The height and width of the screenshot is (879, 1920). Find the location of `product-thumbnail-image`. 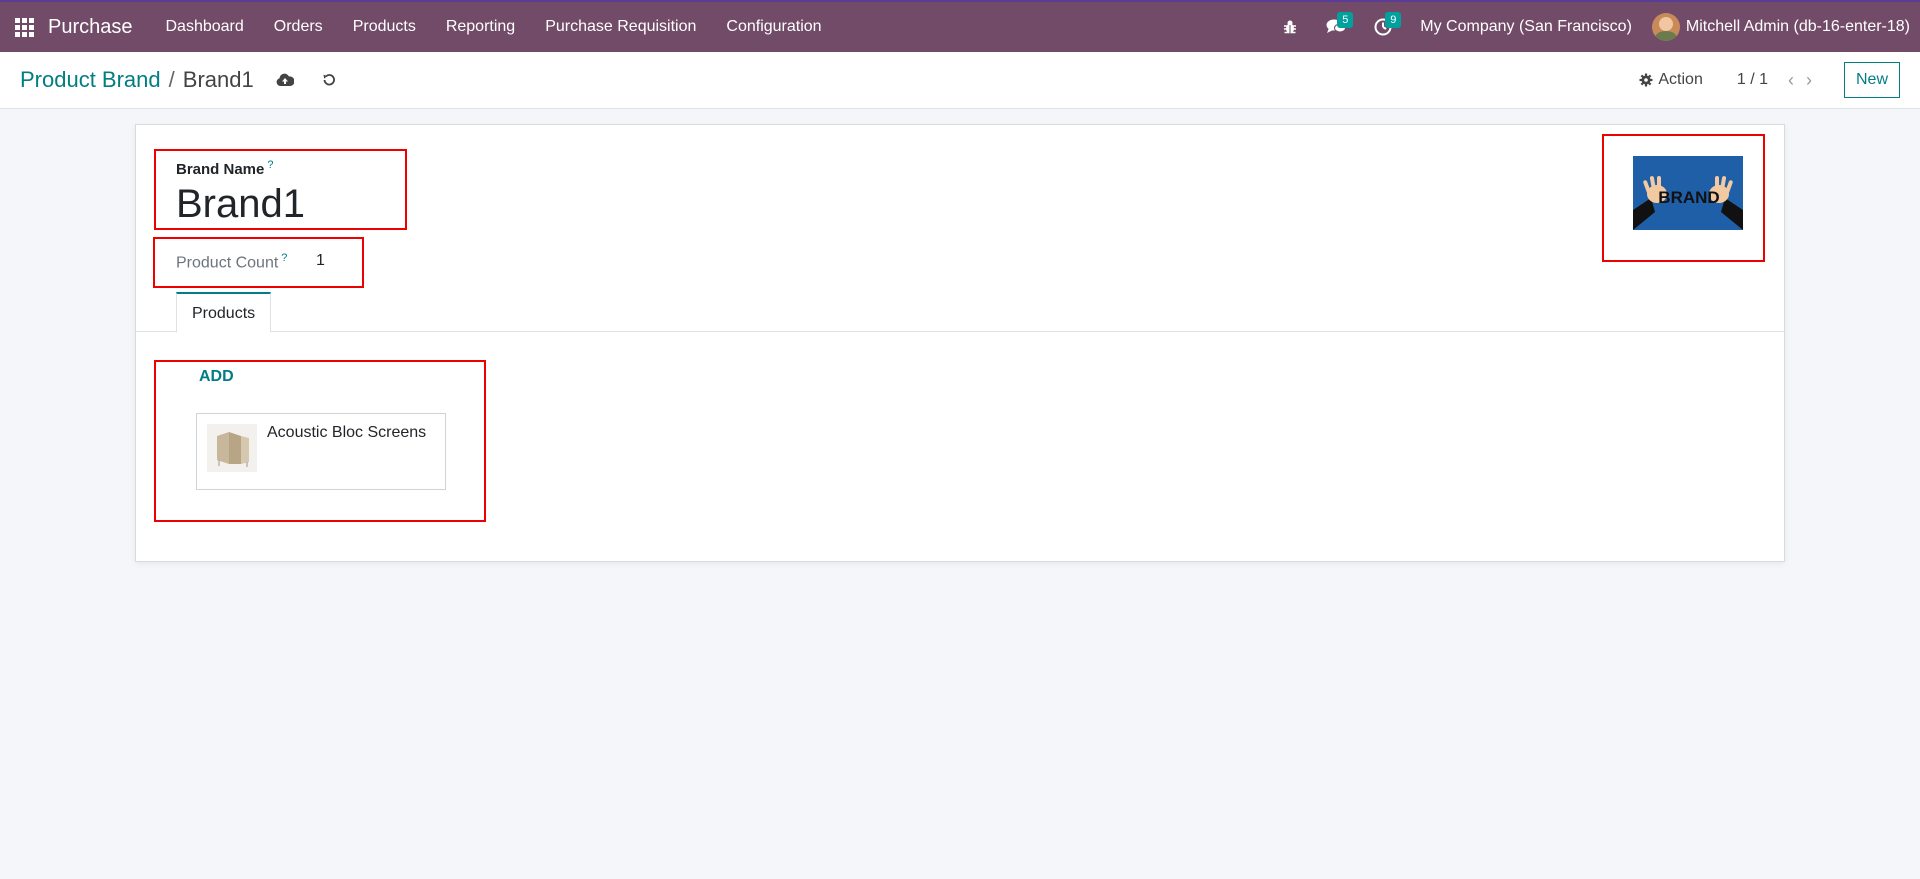

product-thumbnail-image is located at coordinates (232, 448).